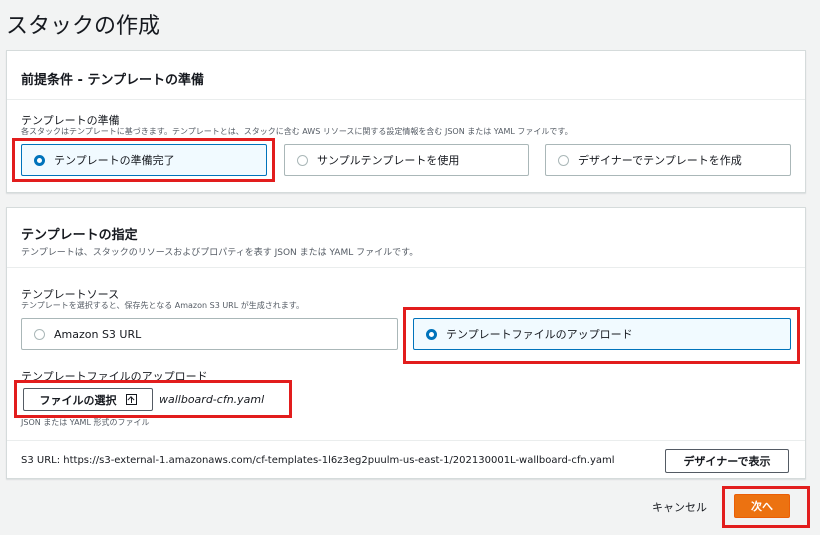  What do you see at coordinates (78, 400) in the screenshot?
I see `choose-file-label: ファイルの選択` at bounding box center [78, 400].